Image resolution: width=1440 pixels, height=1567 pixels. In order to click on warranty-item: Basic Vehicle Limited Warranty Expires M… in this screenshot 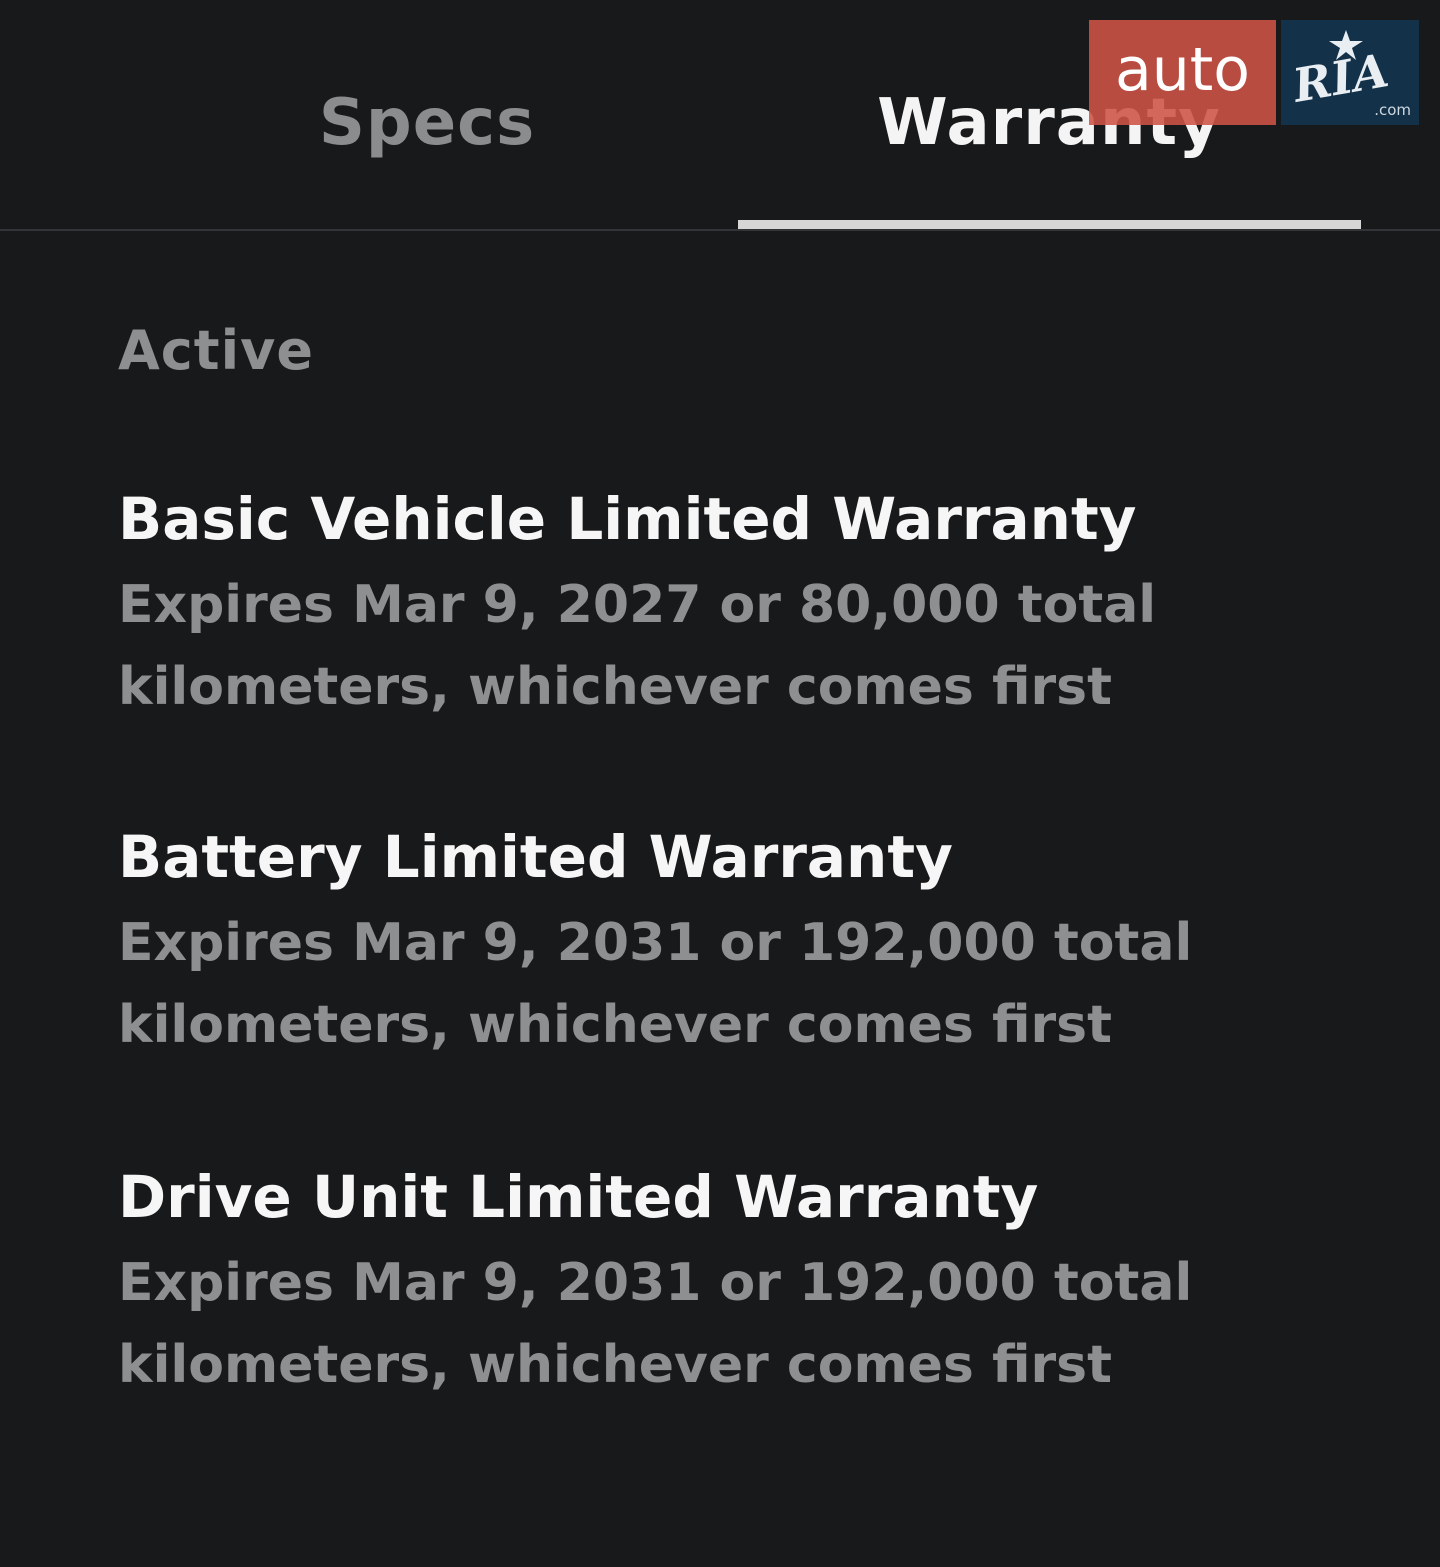, I will do `click(688, 606)`.